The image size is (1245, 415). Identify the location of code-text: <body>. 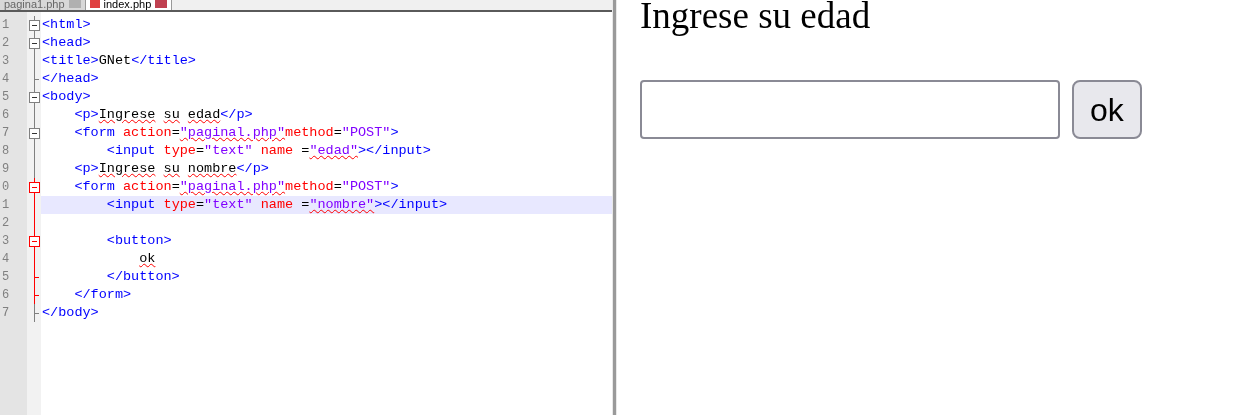
(66, 96).